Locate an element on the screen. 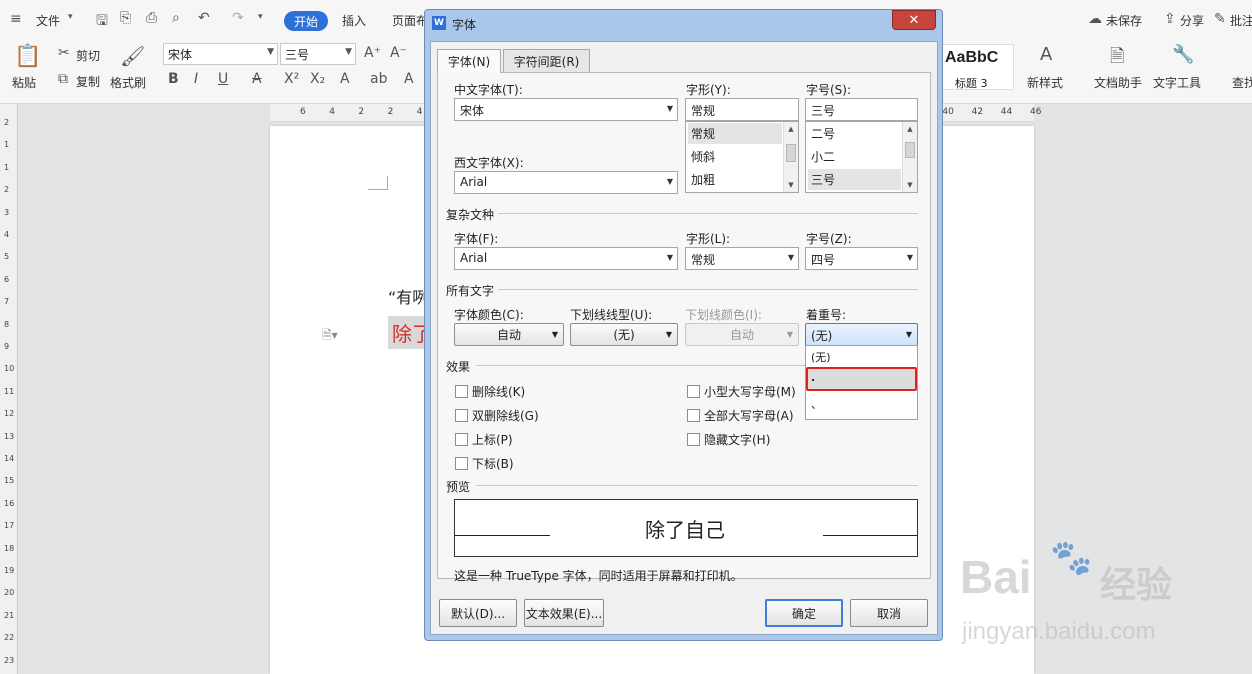 The image size is (1252, 674). highlight-icon: ab is located at coordinates (378, 79).